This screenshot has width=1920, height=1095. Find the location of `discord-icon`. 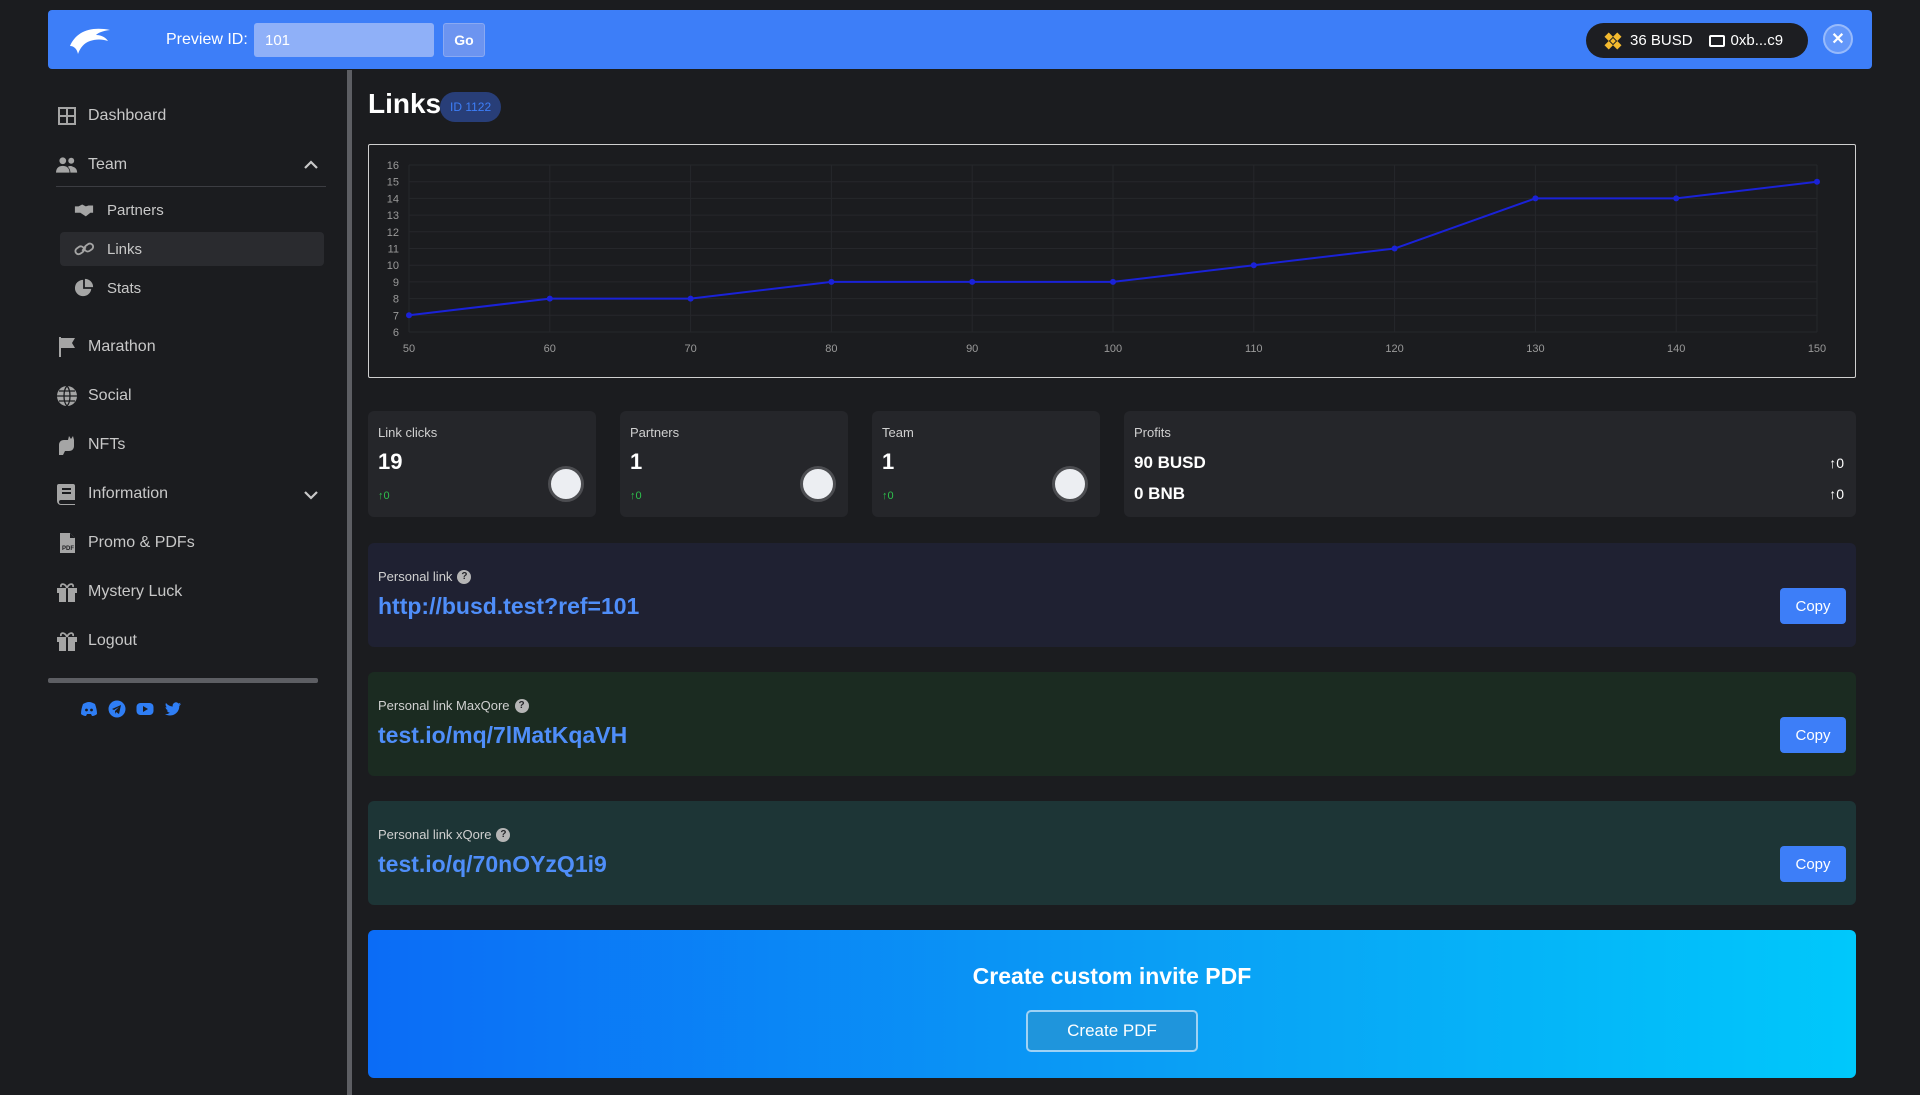

discord-icon is located at coordinates (89, 709).